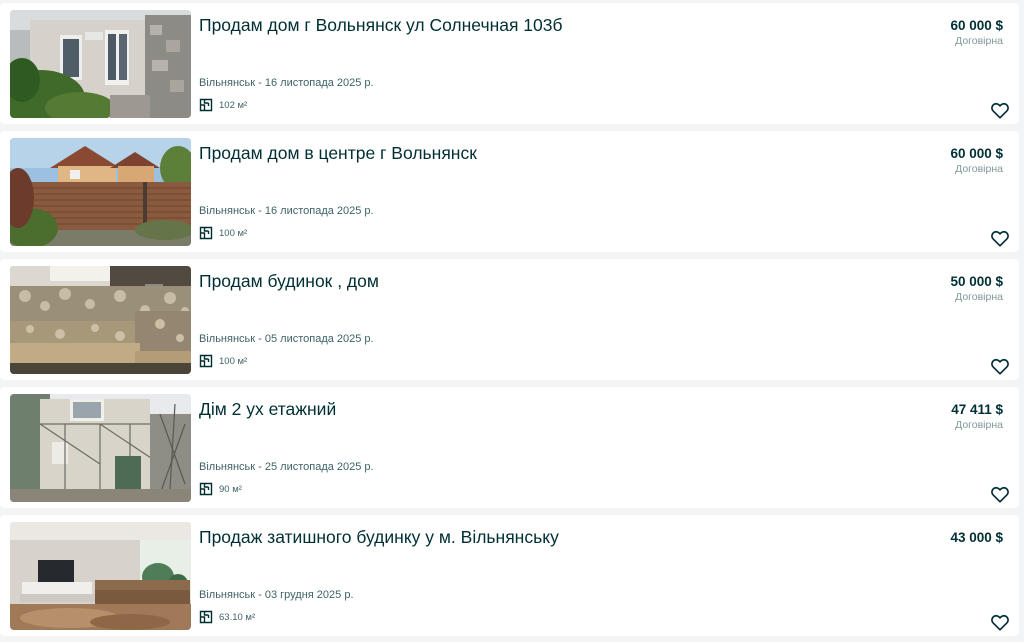  I want to click on house-fence-photo, so click(100, 192).